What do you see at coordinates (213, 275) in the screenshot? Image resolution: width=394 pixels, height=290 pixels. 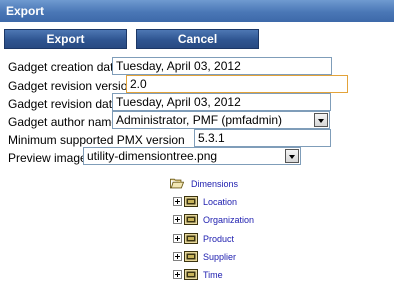 I see `tree-item-label: Time` at bounding box center [213, 275].